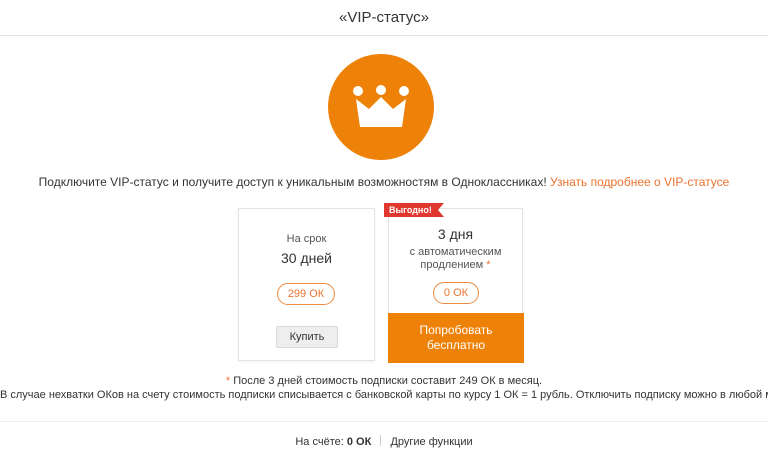 This screenshot has height=457, width=768. Describe the element at coordinates (307, 337) in the screenshot. I see `buy-button: Купить` at that location.